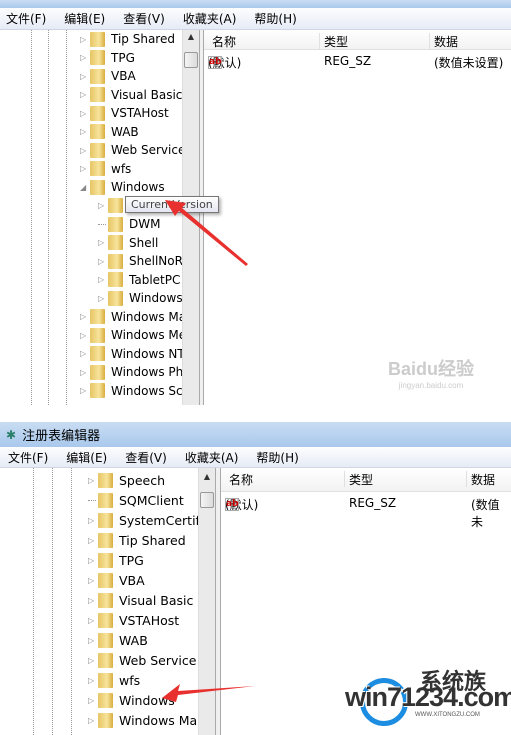  Describe the element at coordinates (431, 385) in the screenshot. I see `watermark-url: jingyan.baidu.com` at that location.